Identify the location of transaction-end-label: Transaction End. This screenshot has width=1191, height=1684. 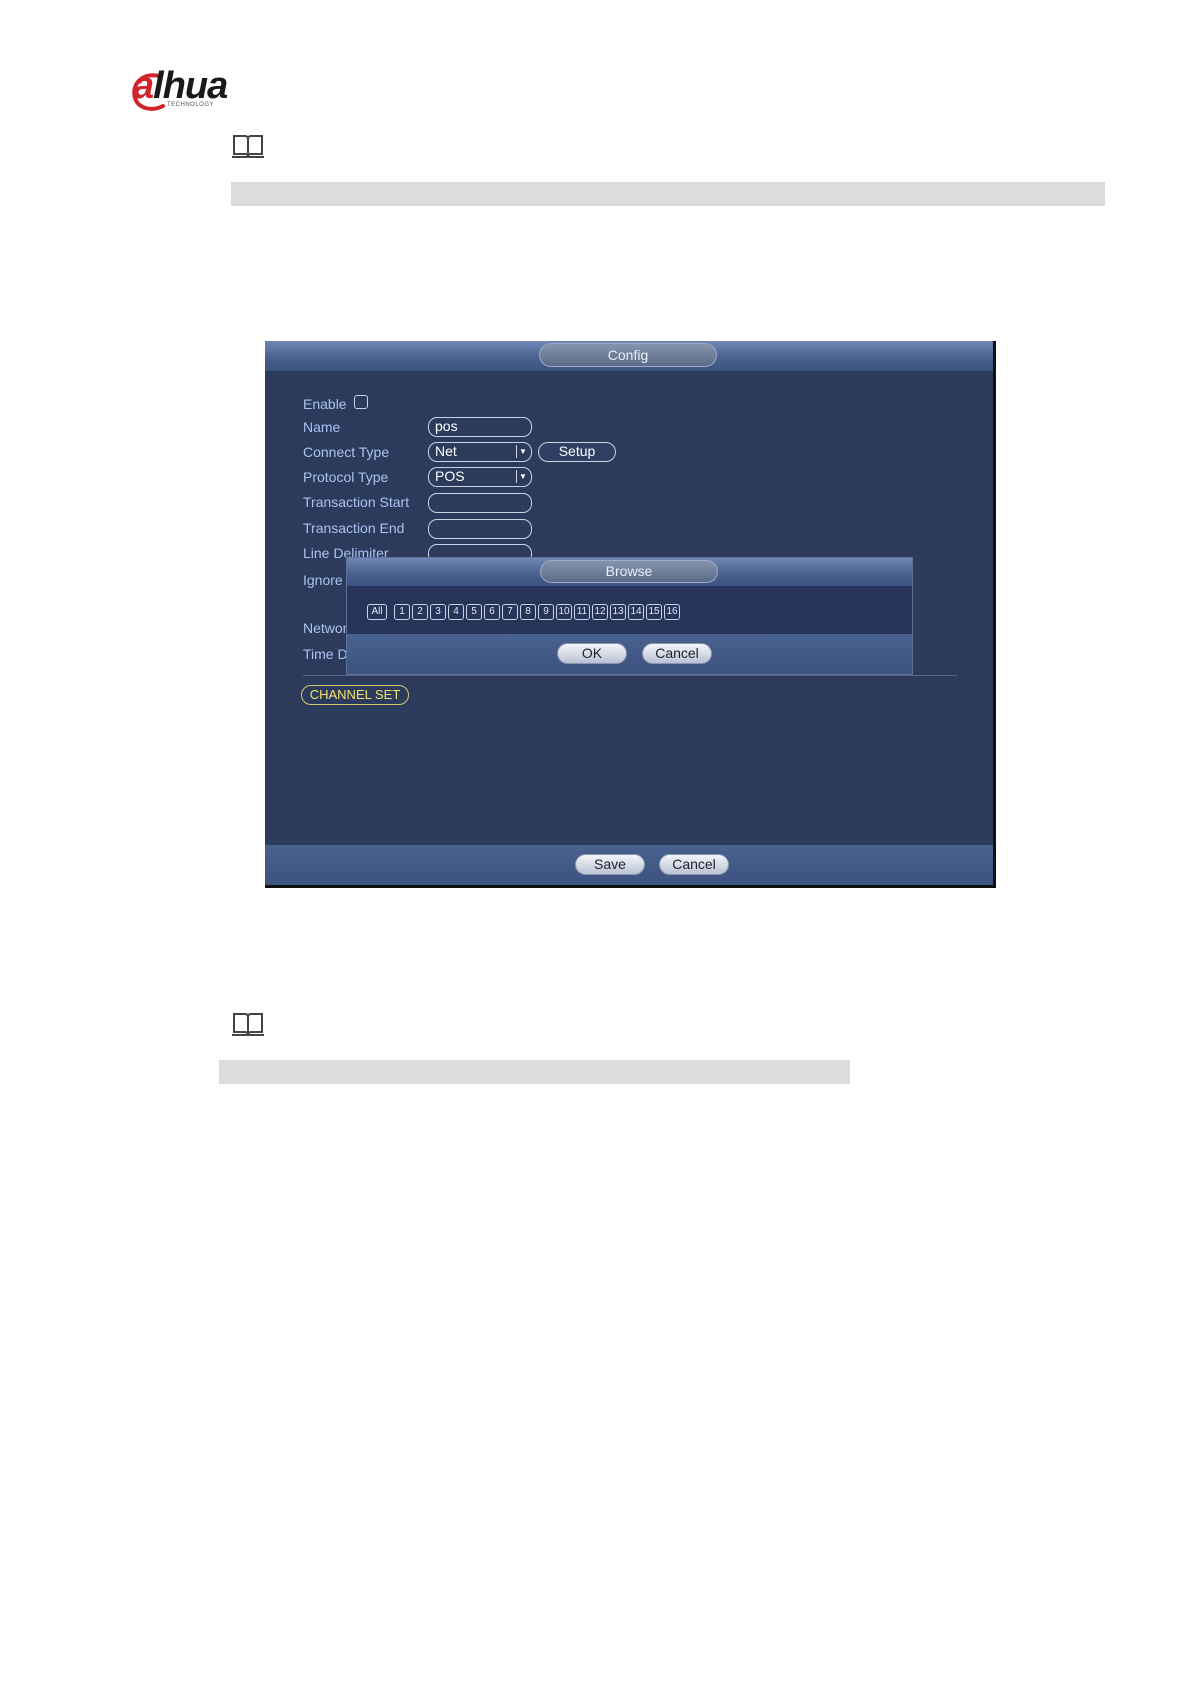
(354, 528).